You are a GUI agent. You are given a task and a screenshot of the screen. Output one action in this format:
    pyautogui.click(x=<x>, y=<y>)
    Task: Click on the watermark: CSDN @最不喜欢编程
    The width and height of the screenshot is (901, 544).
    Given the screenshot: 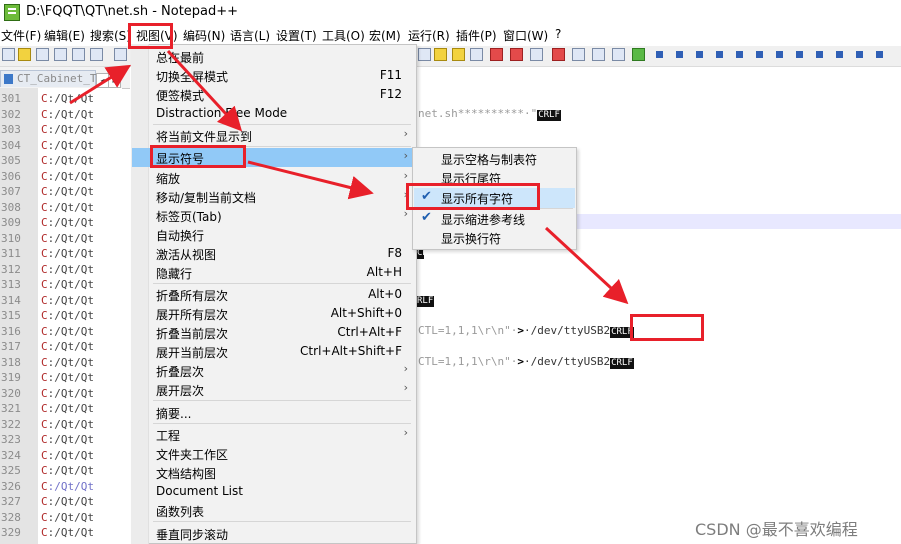 What is the action you would take?
    pyautogui.click(x=776, y=529)
    